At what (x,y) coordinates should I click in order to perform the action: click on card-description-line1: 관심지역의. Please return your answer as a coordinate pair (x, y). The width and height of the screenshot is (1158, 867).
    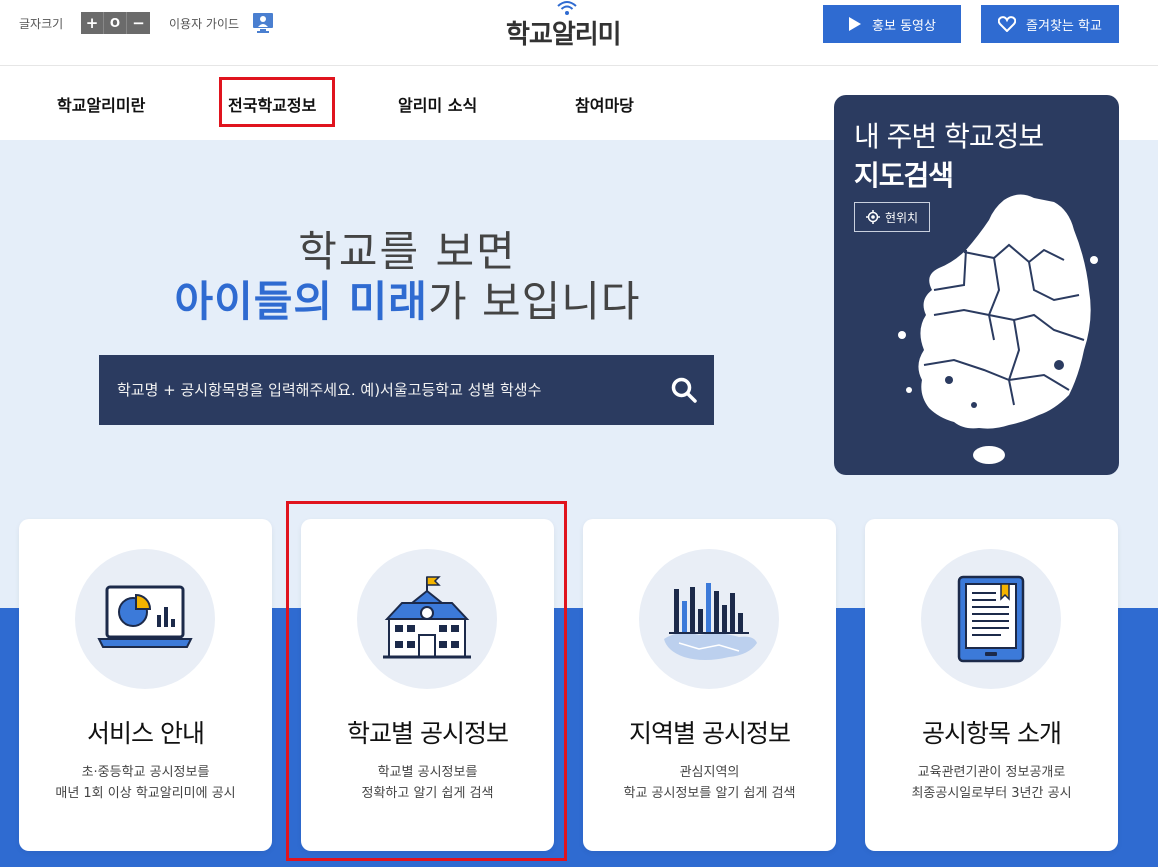
    Looking at the image, I should click on (709, 772).